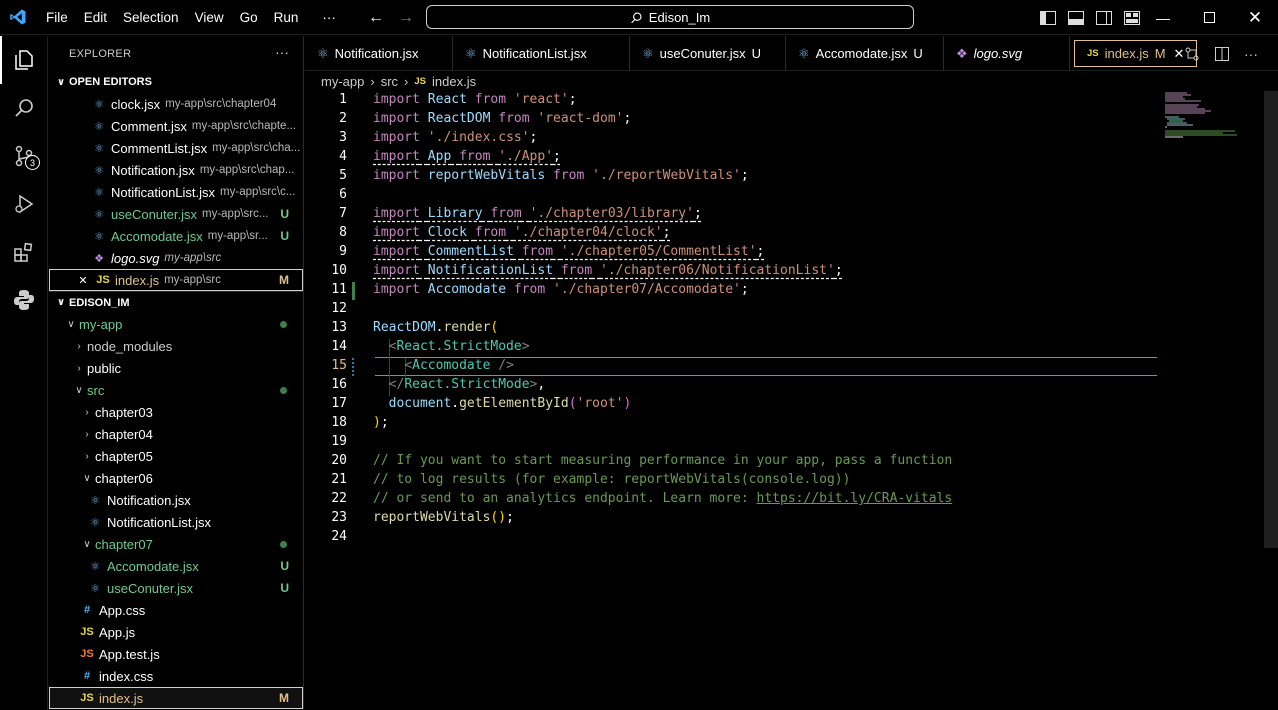 The width and height of the screenshot is (1278, 710). What do you see at coordinates (87, 478) in the screenshot?
I see `chevron-down-icon: ∨` at bounding box center [87, 478].